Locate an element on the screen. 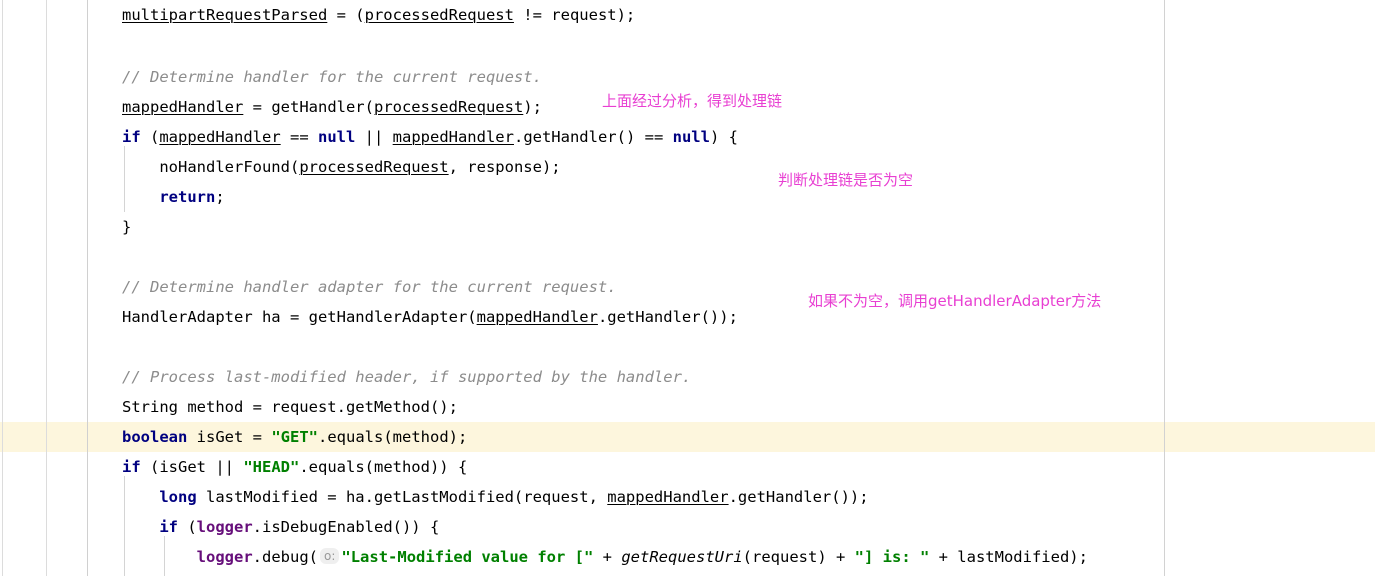 This screenshot has width=1375, height=576. token-string: "GET" is located at coordinates (294, 437).